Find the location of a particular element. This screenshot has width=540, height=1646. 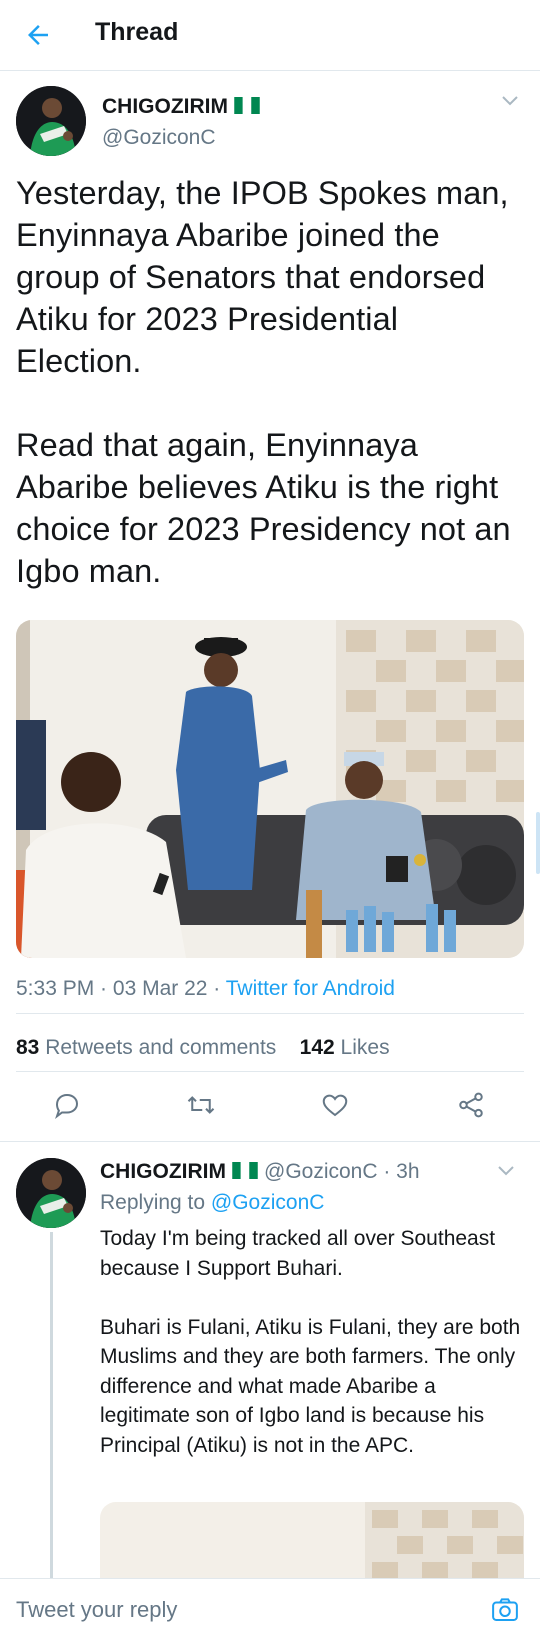

author-name-text: CHIGOZIRIM is located at coordinates (165, 106).